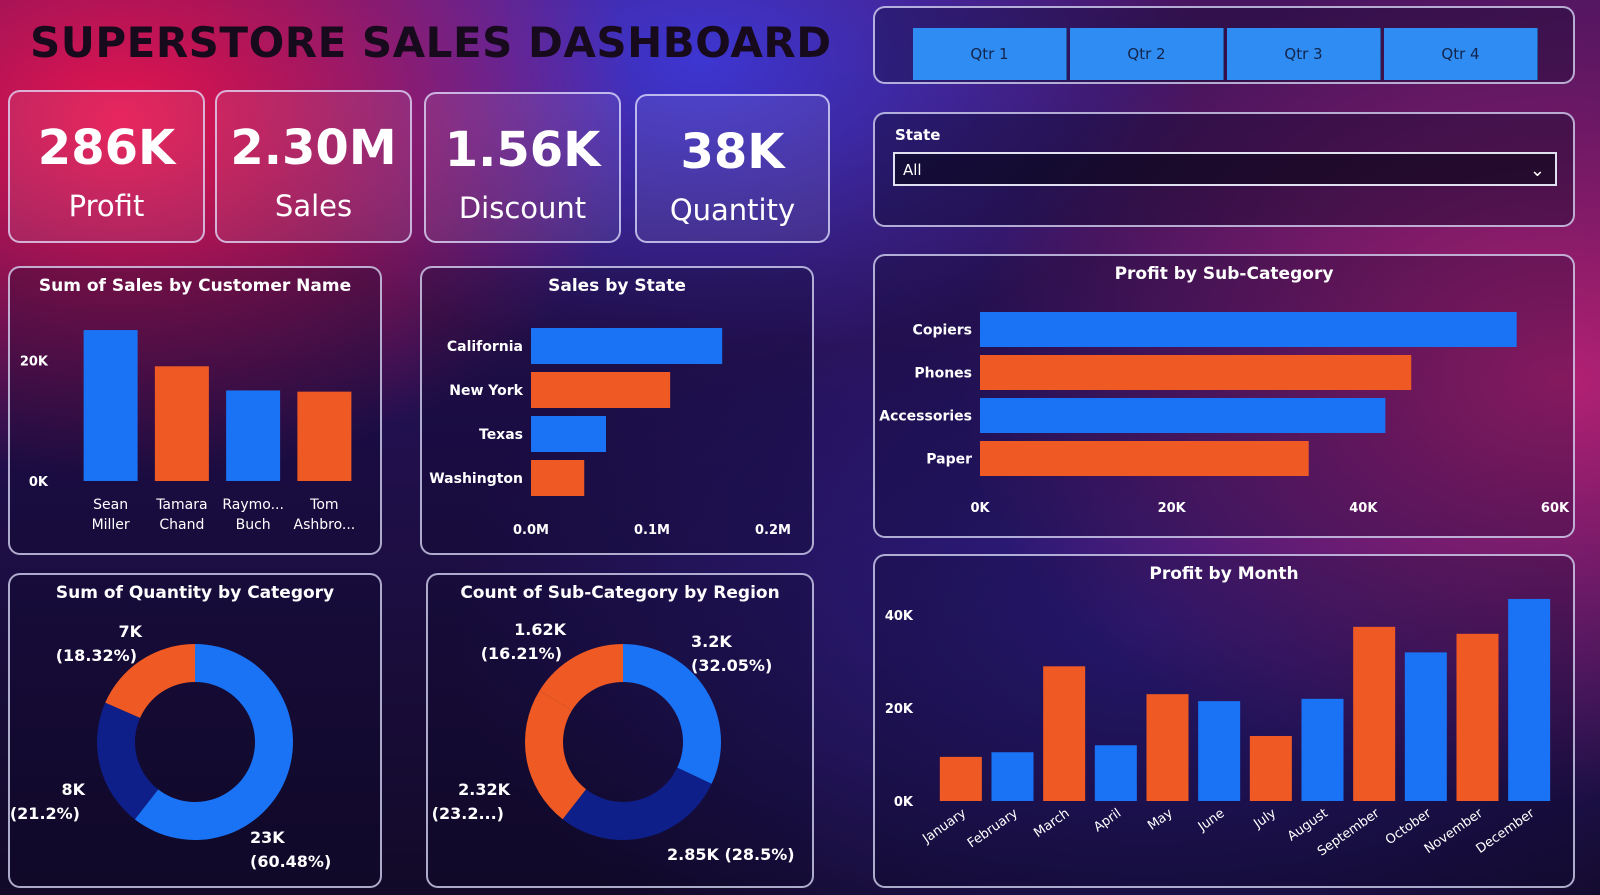 Image resolution: width=1600 pixels, height=895 pixels. What do you see at coordinates (290, 861) in the screenshot?
I see `slice-percent: (60.48%)` at bounding box center [290, 861].